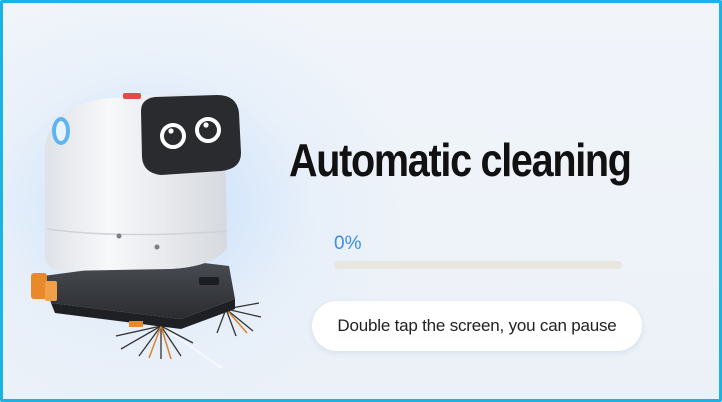 This screenshot has width=722, height=402. Describe the element at coordinates (477, 326) in the screenshot. I see `pause-hint-pill: Double tap the screen, you can pause` at that location.